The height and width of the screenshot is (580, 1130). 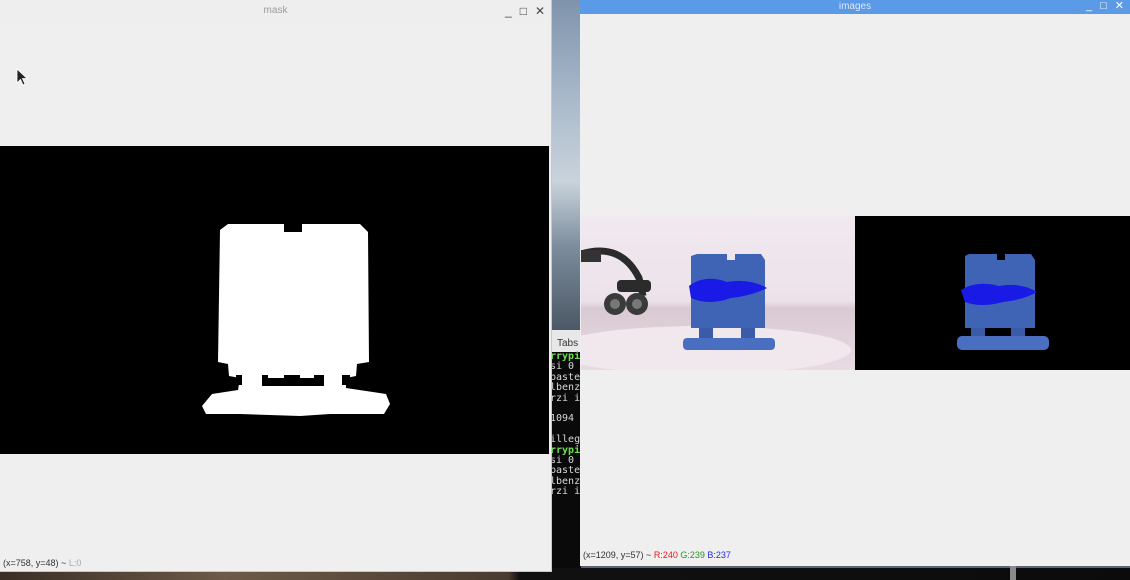 What do you see at coordinates (565, 492) in the screenshot?
I see `terminal-line: rzi i` at bounding box center [565, 492].